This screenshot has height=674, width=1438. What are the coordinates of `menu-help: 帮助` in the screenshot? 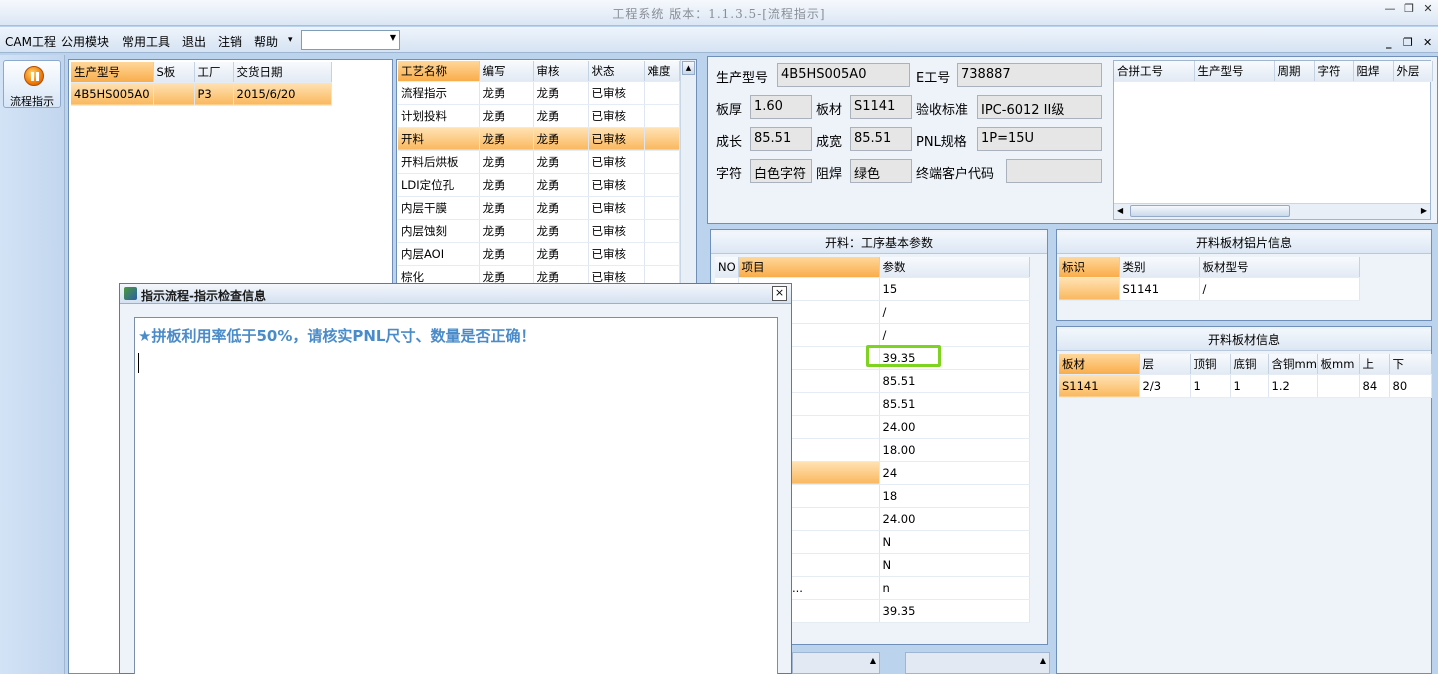 It's located at (266, 41).